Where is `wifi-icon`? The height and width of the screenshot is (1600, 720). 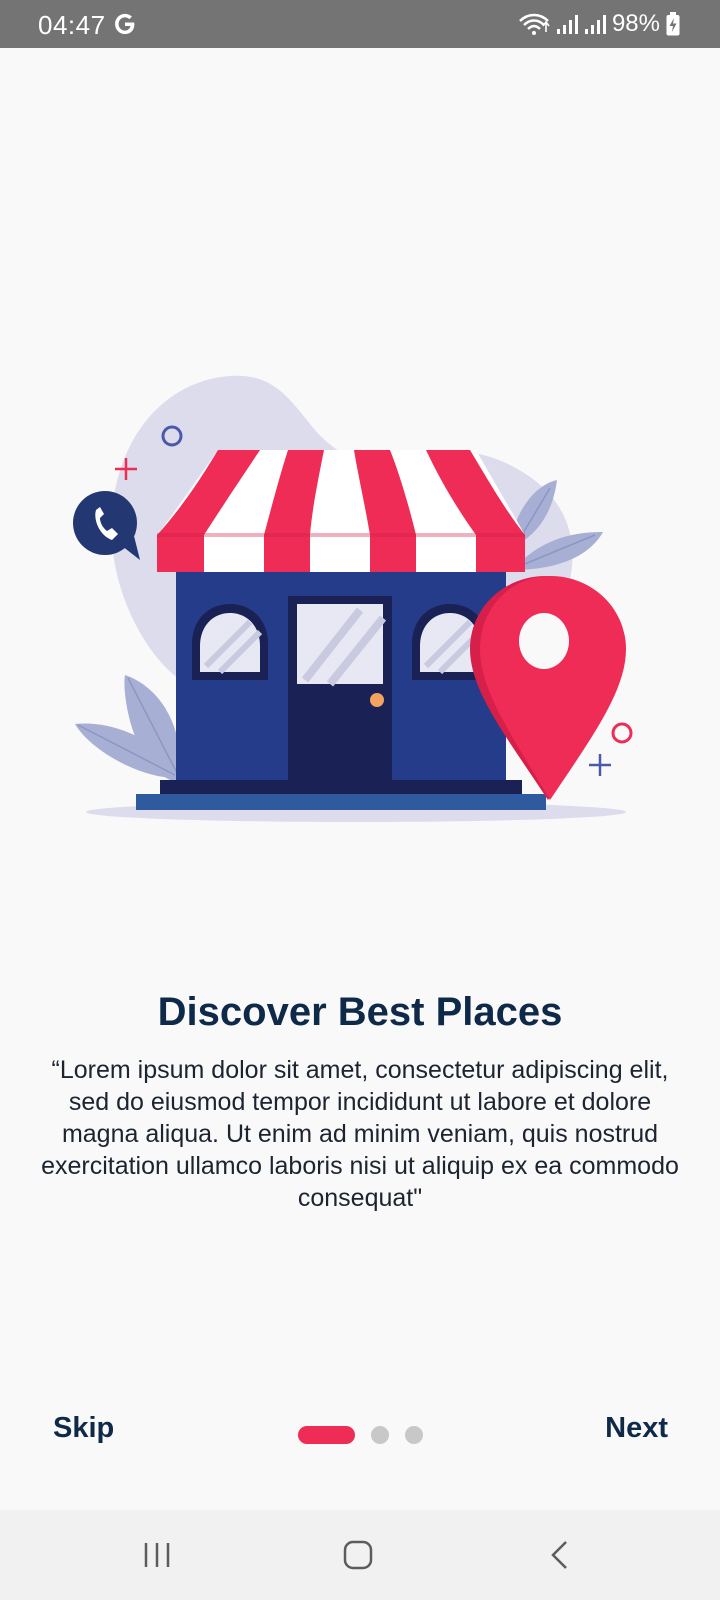
wifi-icon is located at coordinates (534, 24).